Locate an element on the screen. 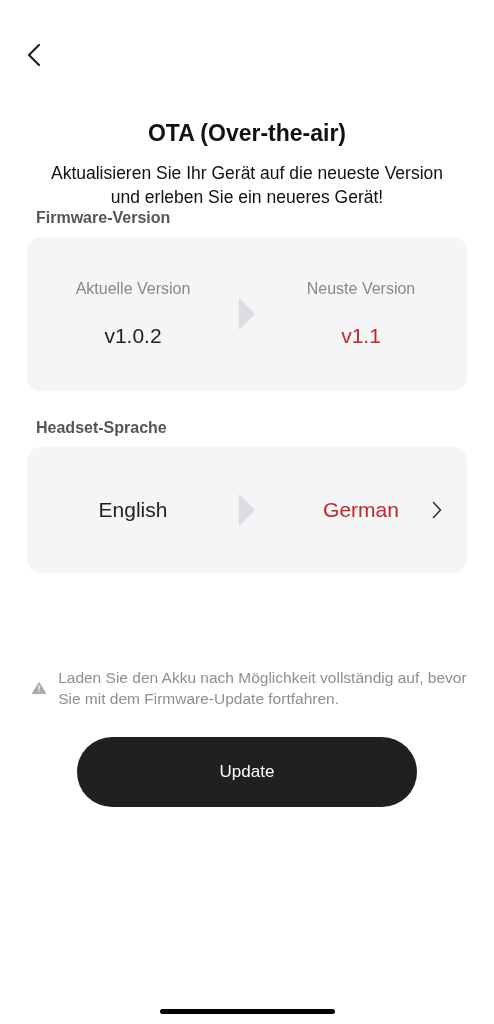  latest-version: v1.1 is located at coordinates (361, 336).